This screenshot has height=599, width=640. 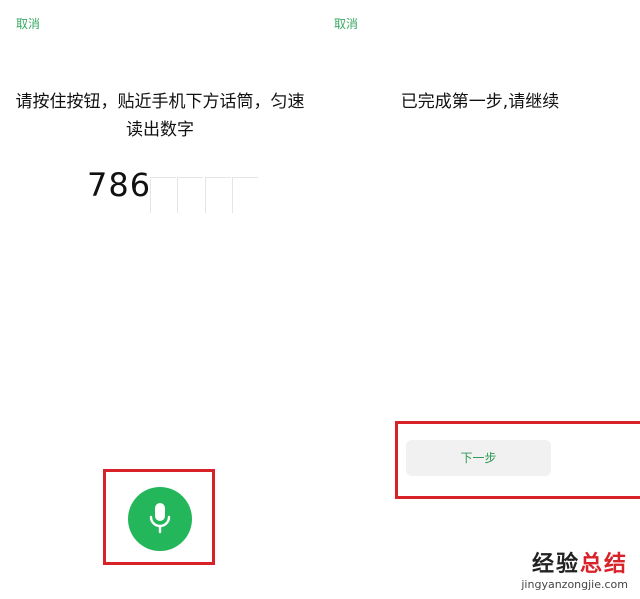 I want to click on microphone-icon, so click(x=160, y=518).